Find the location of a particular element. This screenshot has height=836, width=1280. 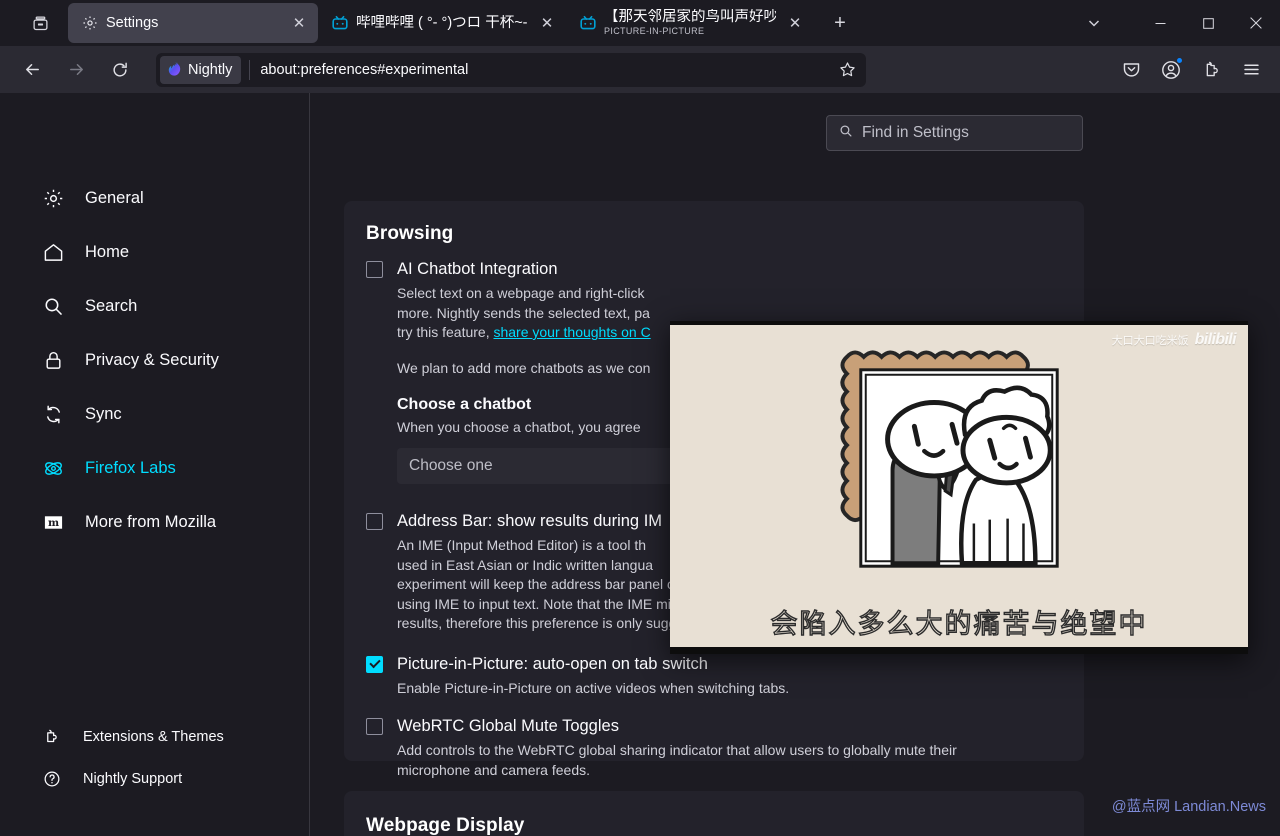

sidebar-item-label: Firefox Labs is located at coordinates (130, 468).